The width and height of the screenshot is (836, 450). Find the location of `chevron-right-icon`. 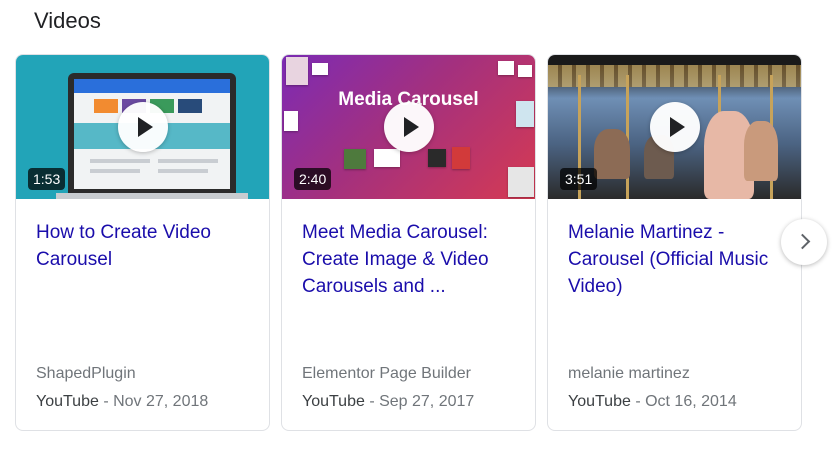

chevron-right-icon is located at coordinates (804, 242).